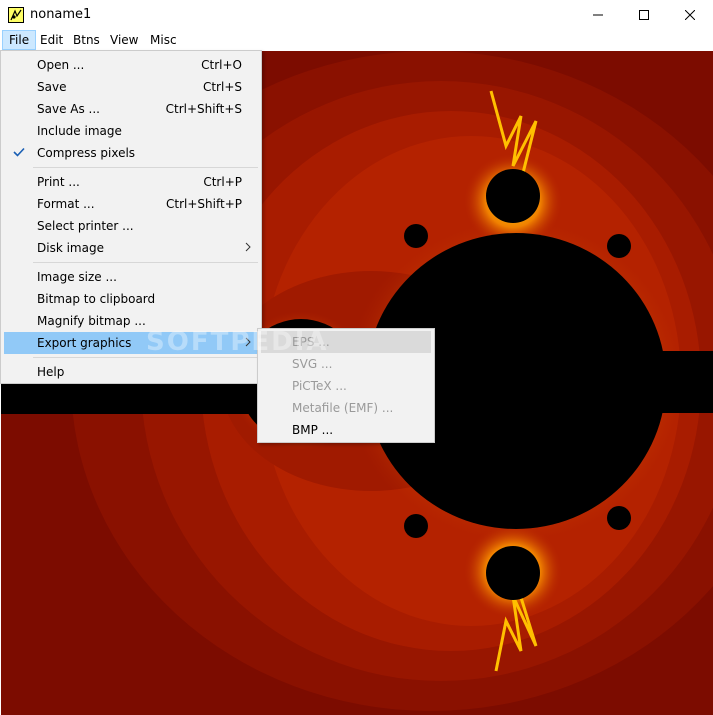 The width and height of the screenshot is (713, 715). What do you see at coordinates (356, 15) in the screenshot?
I see `title-bar: noname1` at bounding box center [356, 15].